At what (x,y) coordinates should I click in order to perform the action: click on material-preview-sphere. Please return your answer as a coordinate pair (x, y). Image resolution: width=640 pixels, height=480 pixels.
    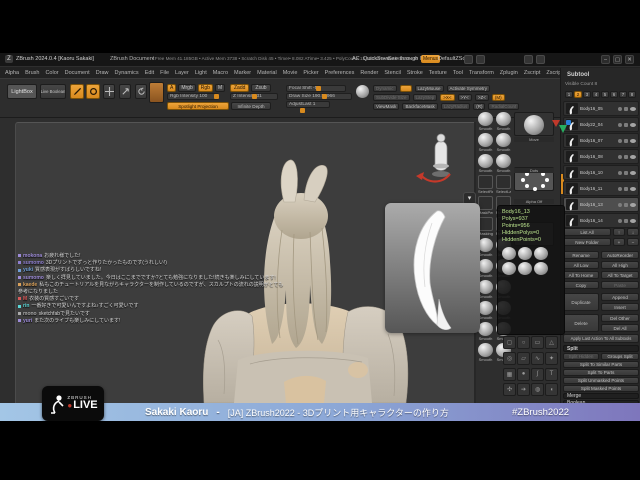
    Looking at the image, I should click on (362, 91).